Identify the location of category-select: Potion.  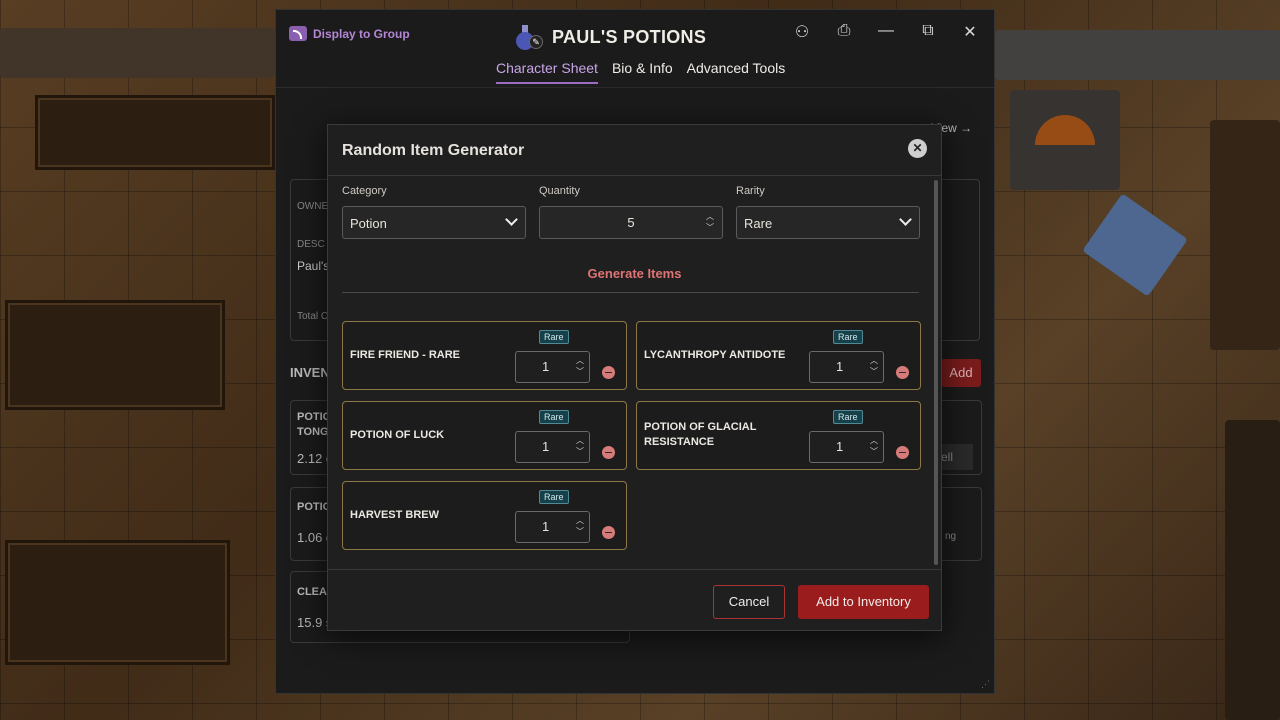
(434, 222).